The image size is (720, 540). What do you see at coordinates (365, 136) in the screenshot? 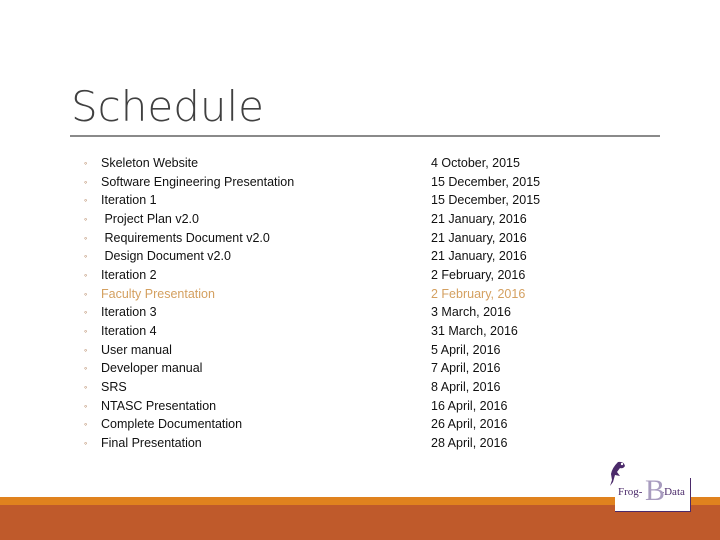
I see `title-divider` at bounding box center [365, 136].